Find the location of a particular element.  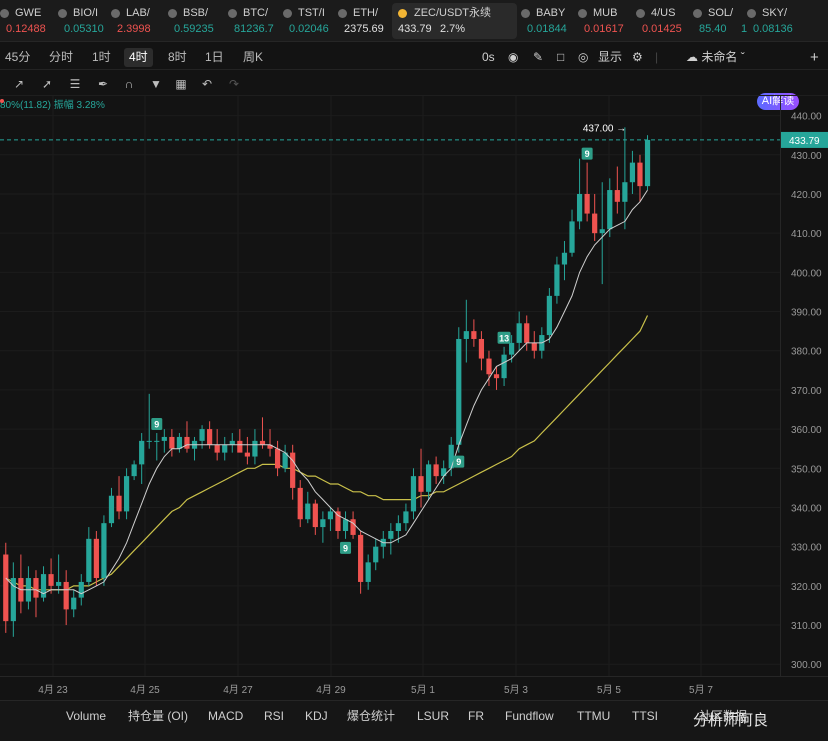

settings-gear-icon: ⚙ is located at coordinates (637, 57).